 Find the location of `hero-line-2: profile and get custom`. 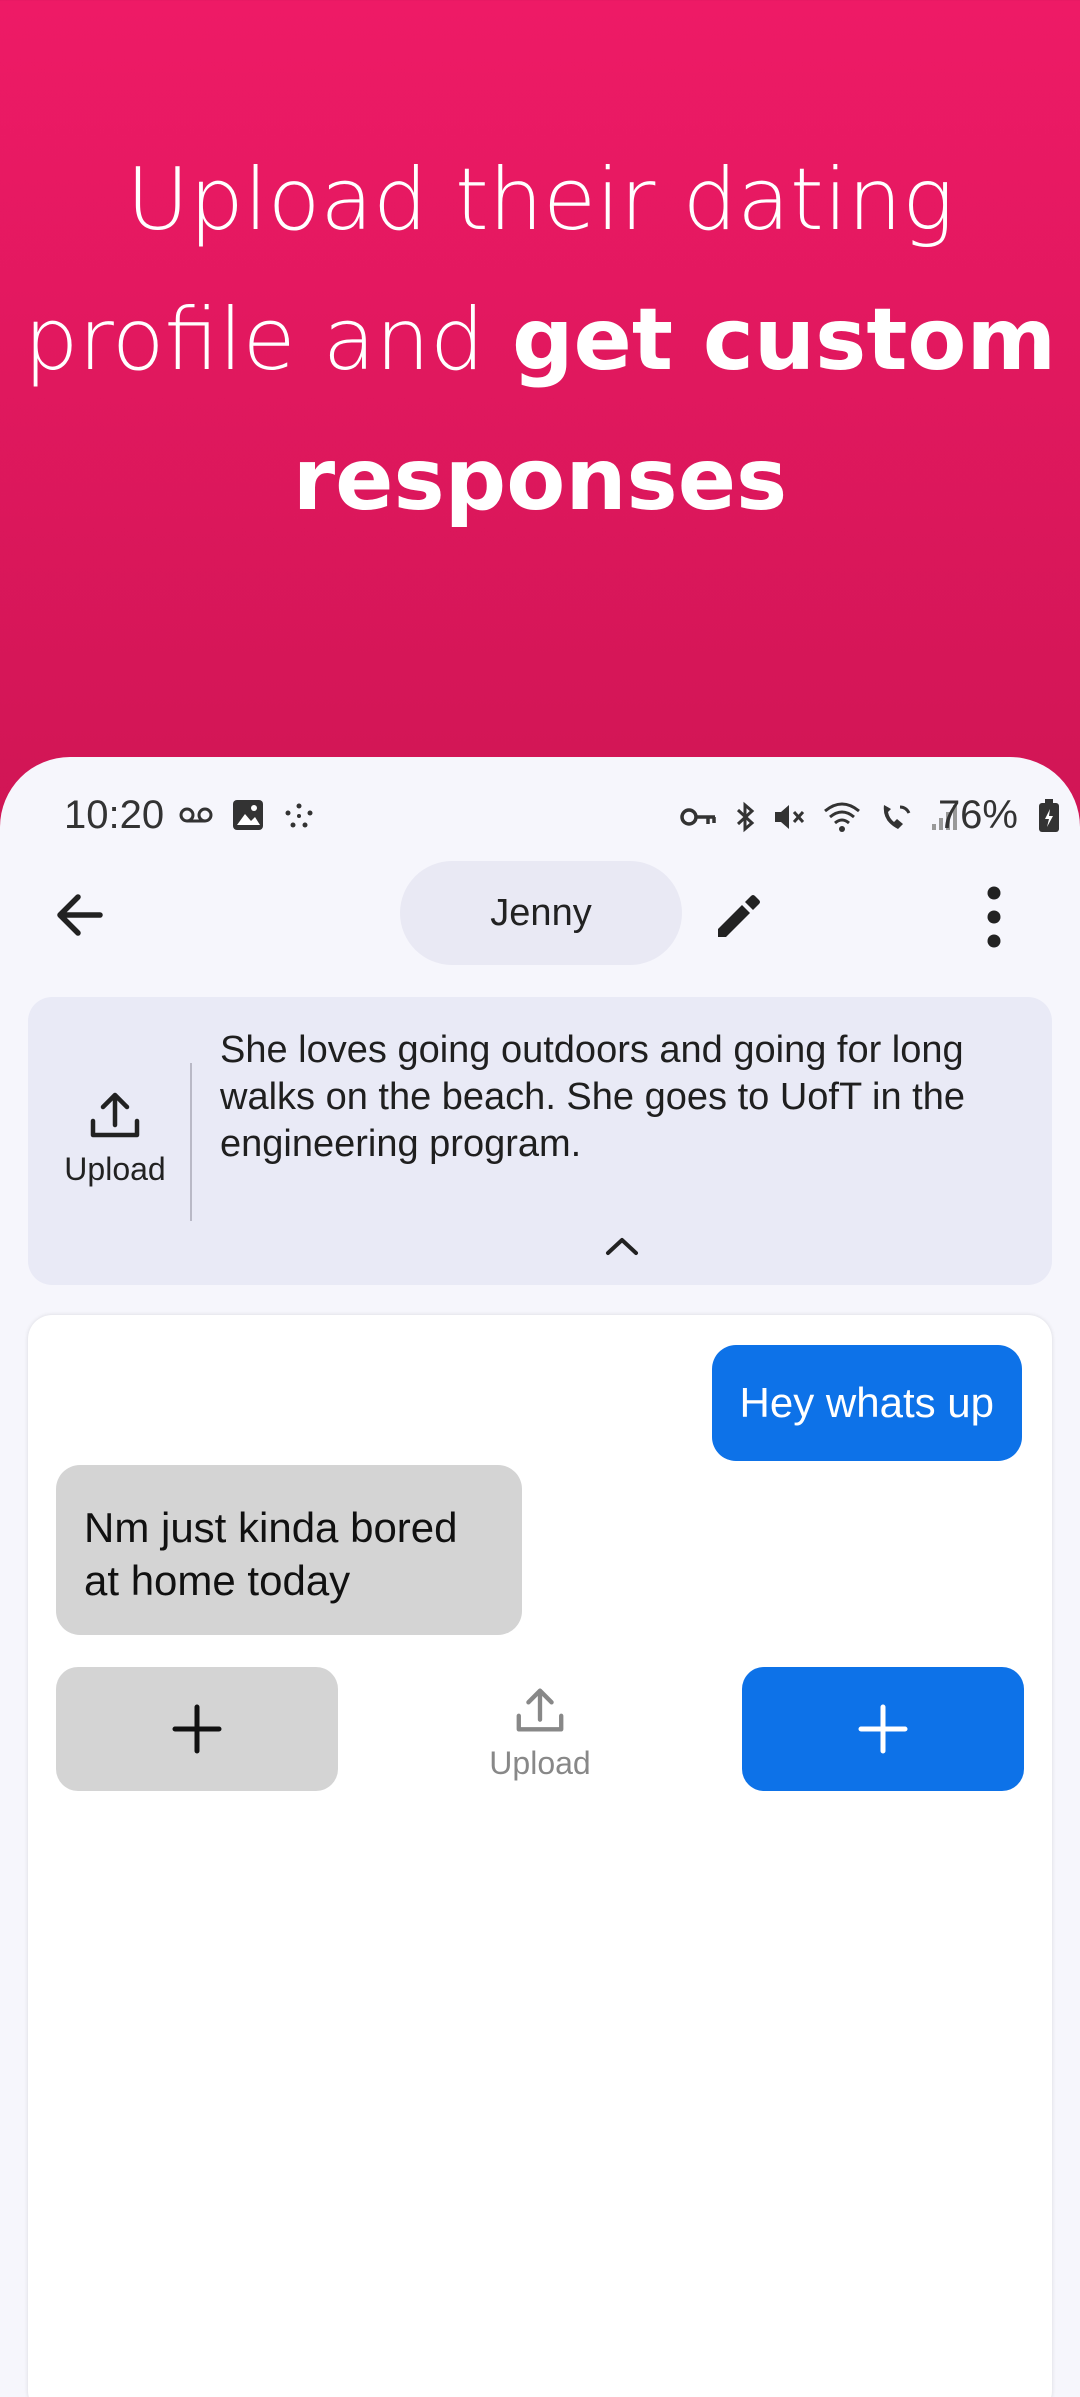

hero-line-2: profile and get custom is located at coordinates (540, 340).